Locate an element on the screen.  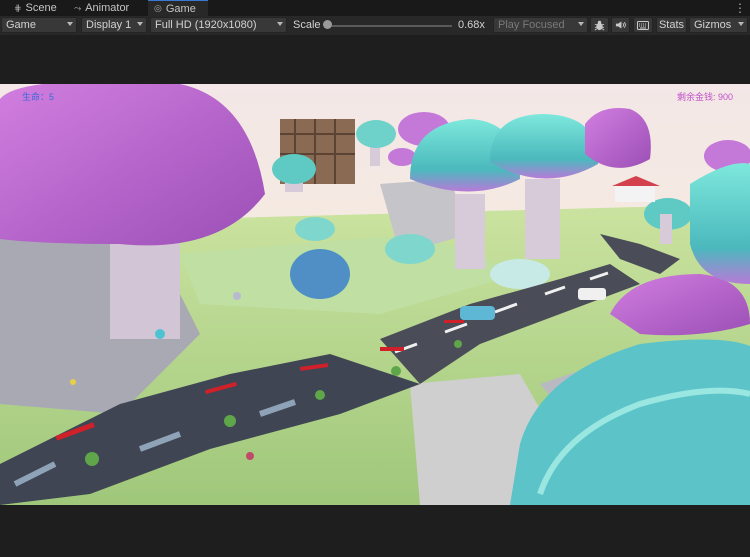
view-type-value: Game is located at coordinates (21, 25).